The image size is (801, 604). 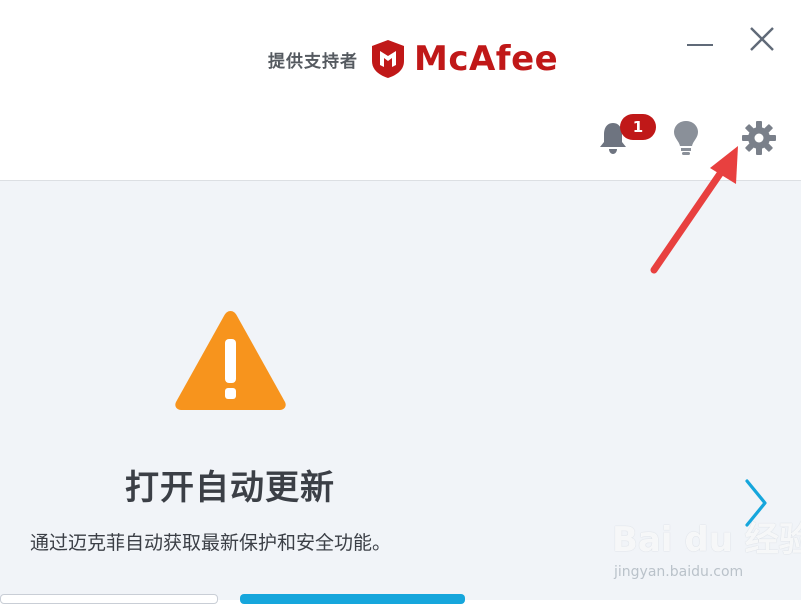 What do you see at coordinates (706, 540) in the screenshot?
I see `watermark-main: Bai du 经验` at bounding box center [706, 540].